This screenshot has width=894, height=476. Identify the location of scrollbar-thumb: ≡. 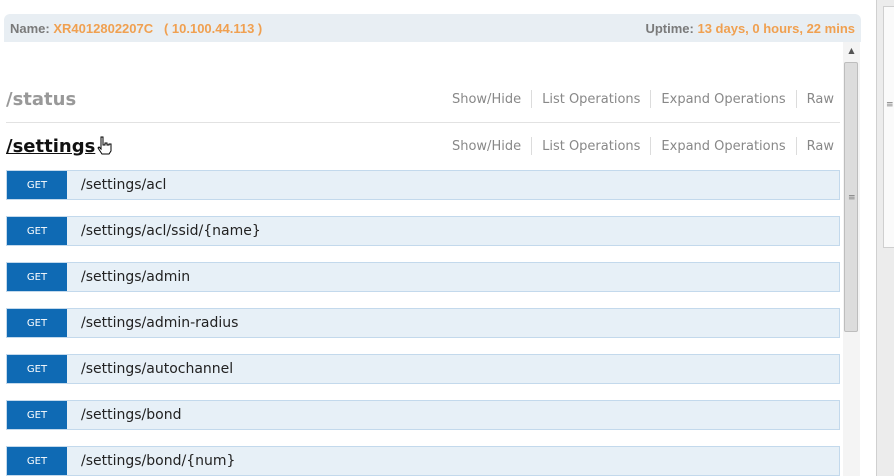
(851, 197).